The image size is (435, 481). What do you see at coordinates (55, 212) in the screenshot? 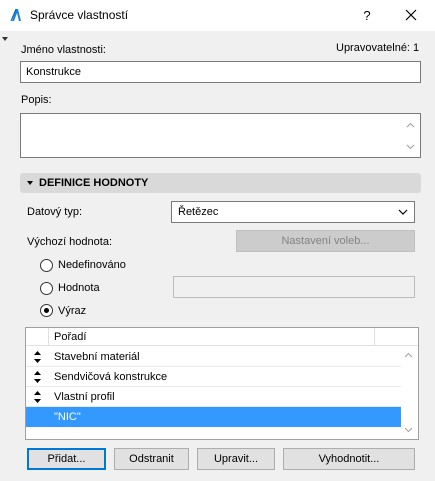
I see `data-type-label: Datový typ:` at bounding box center [55, 212].